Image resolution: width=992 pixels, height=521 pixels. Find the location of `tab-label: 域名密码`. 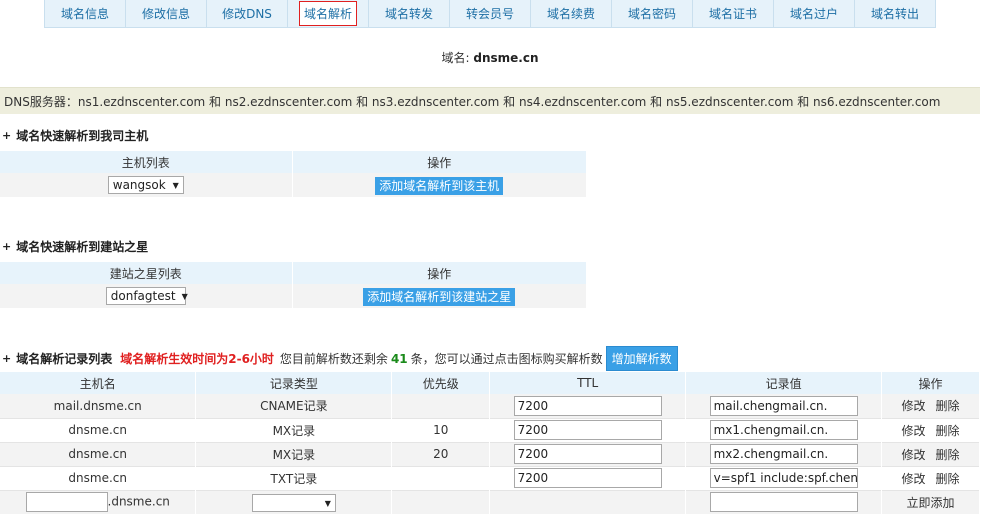

tab-label: 域名密码 is located at coordinates (651, 14).